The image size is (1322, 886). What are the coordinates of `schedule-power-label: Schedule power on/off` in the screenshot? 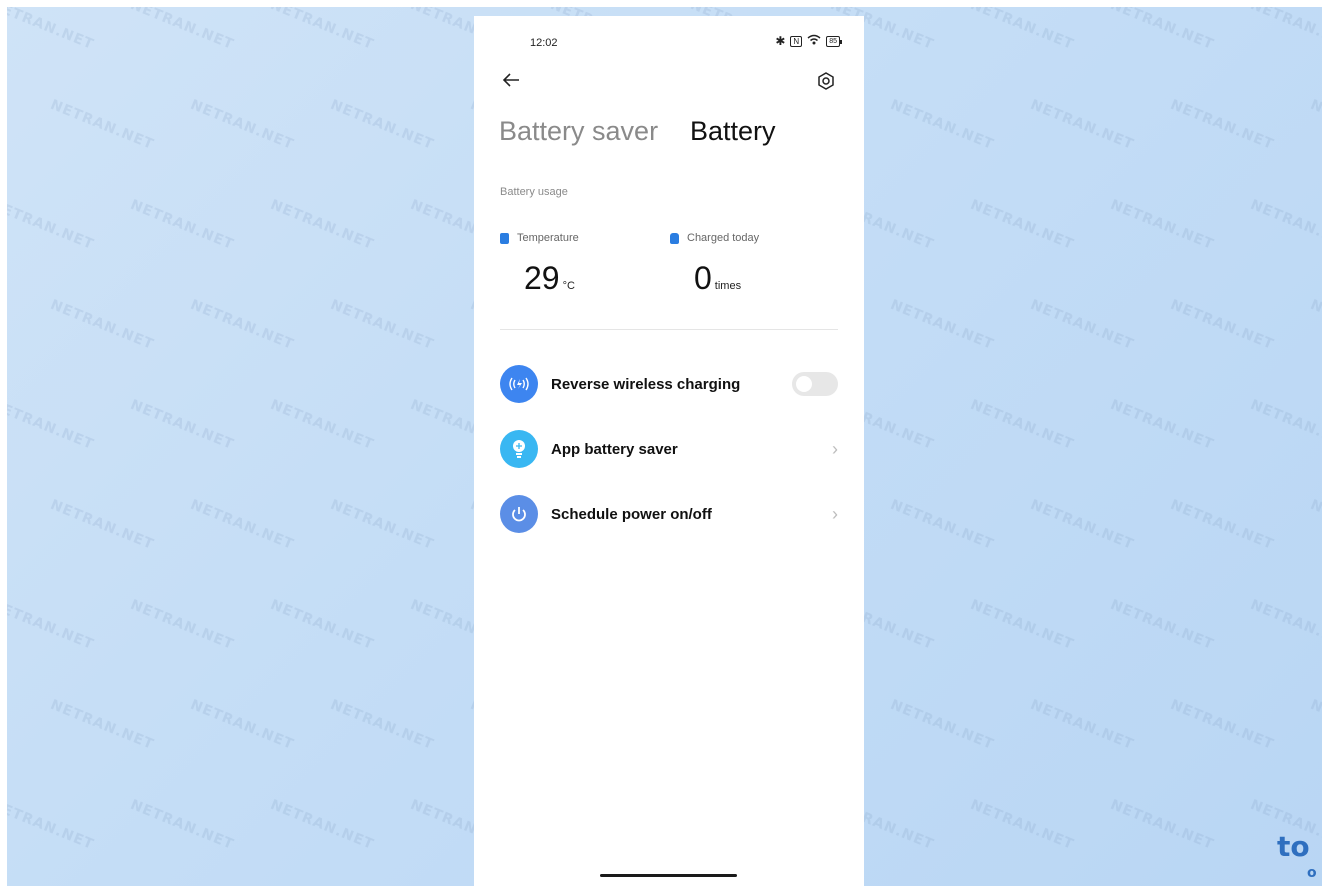 It's located at (631, 514).